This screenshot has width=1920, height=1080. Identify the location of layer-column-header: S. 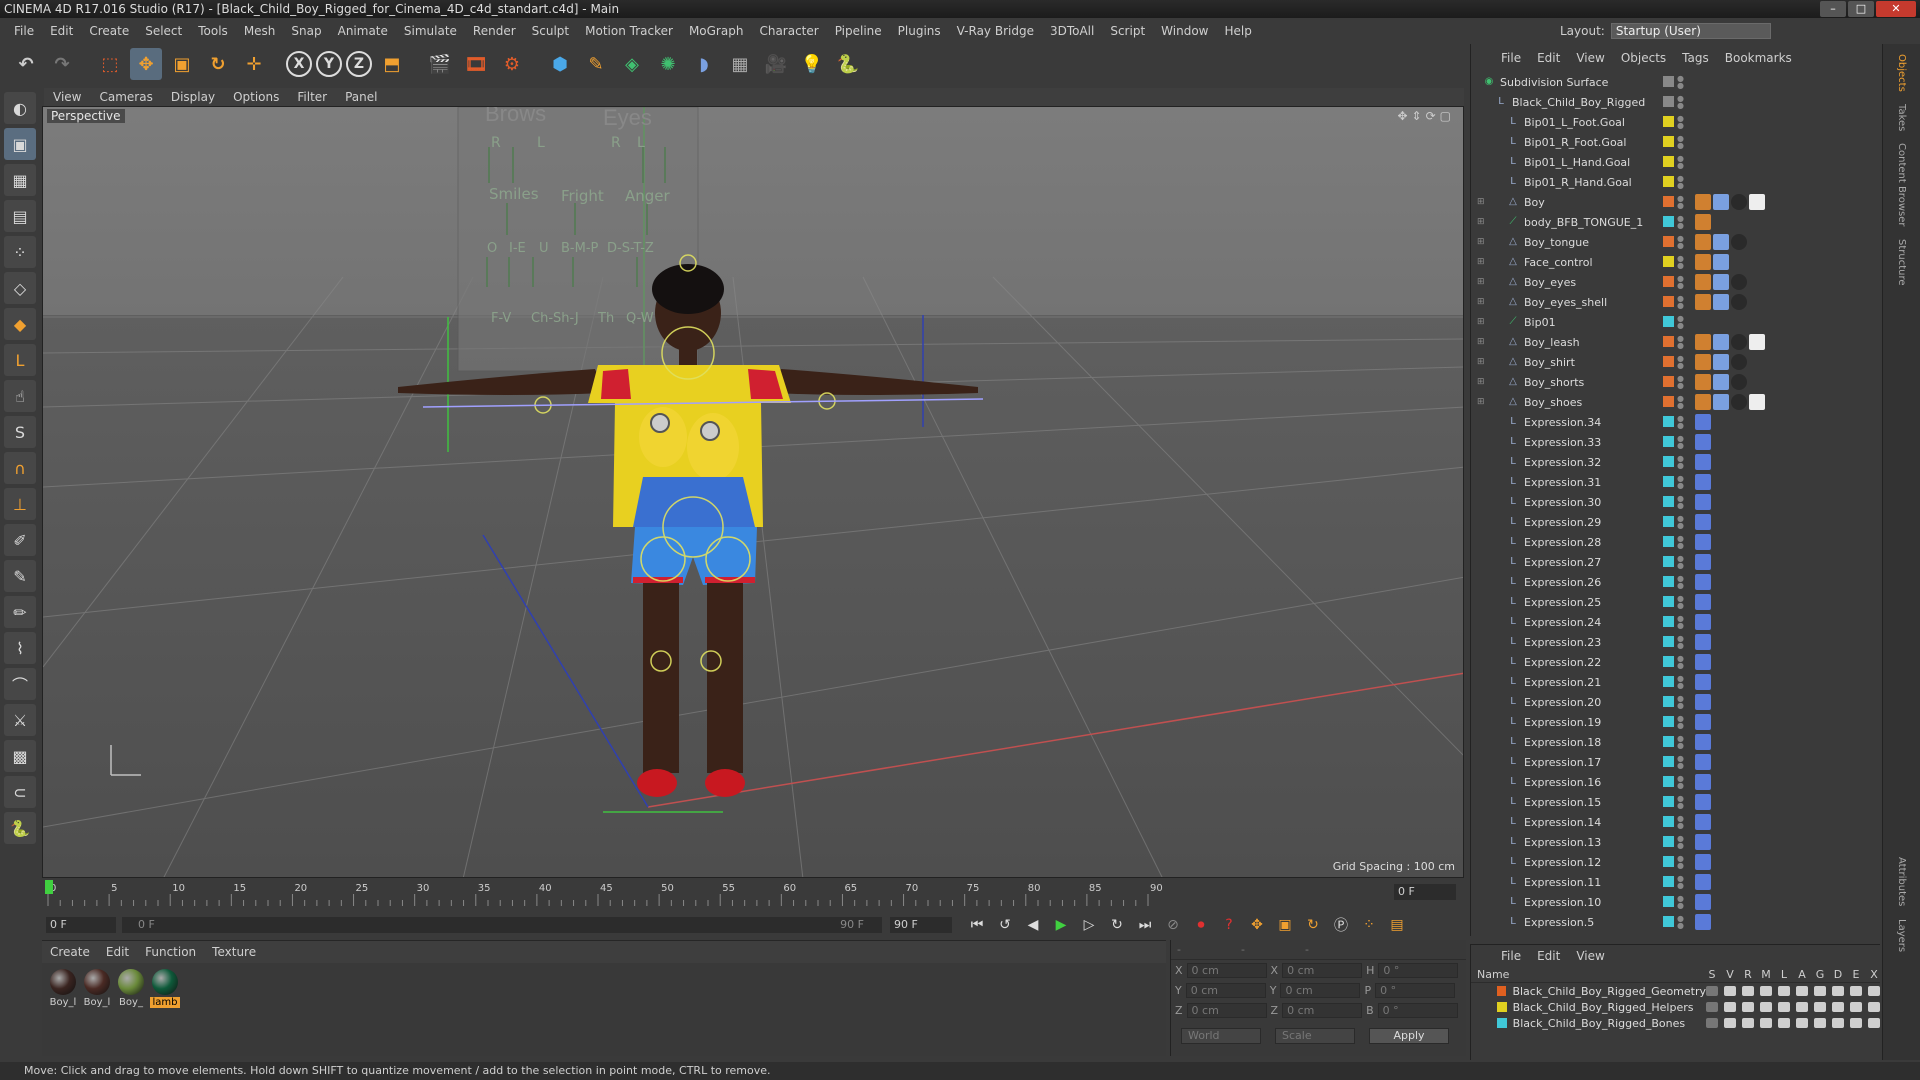
(1712, 974).